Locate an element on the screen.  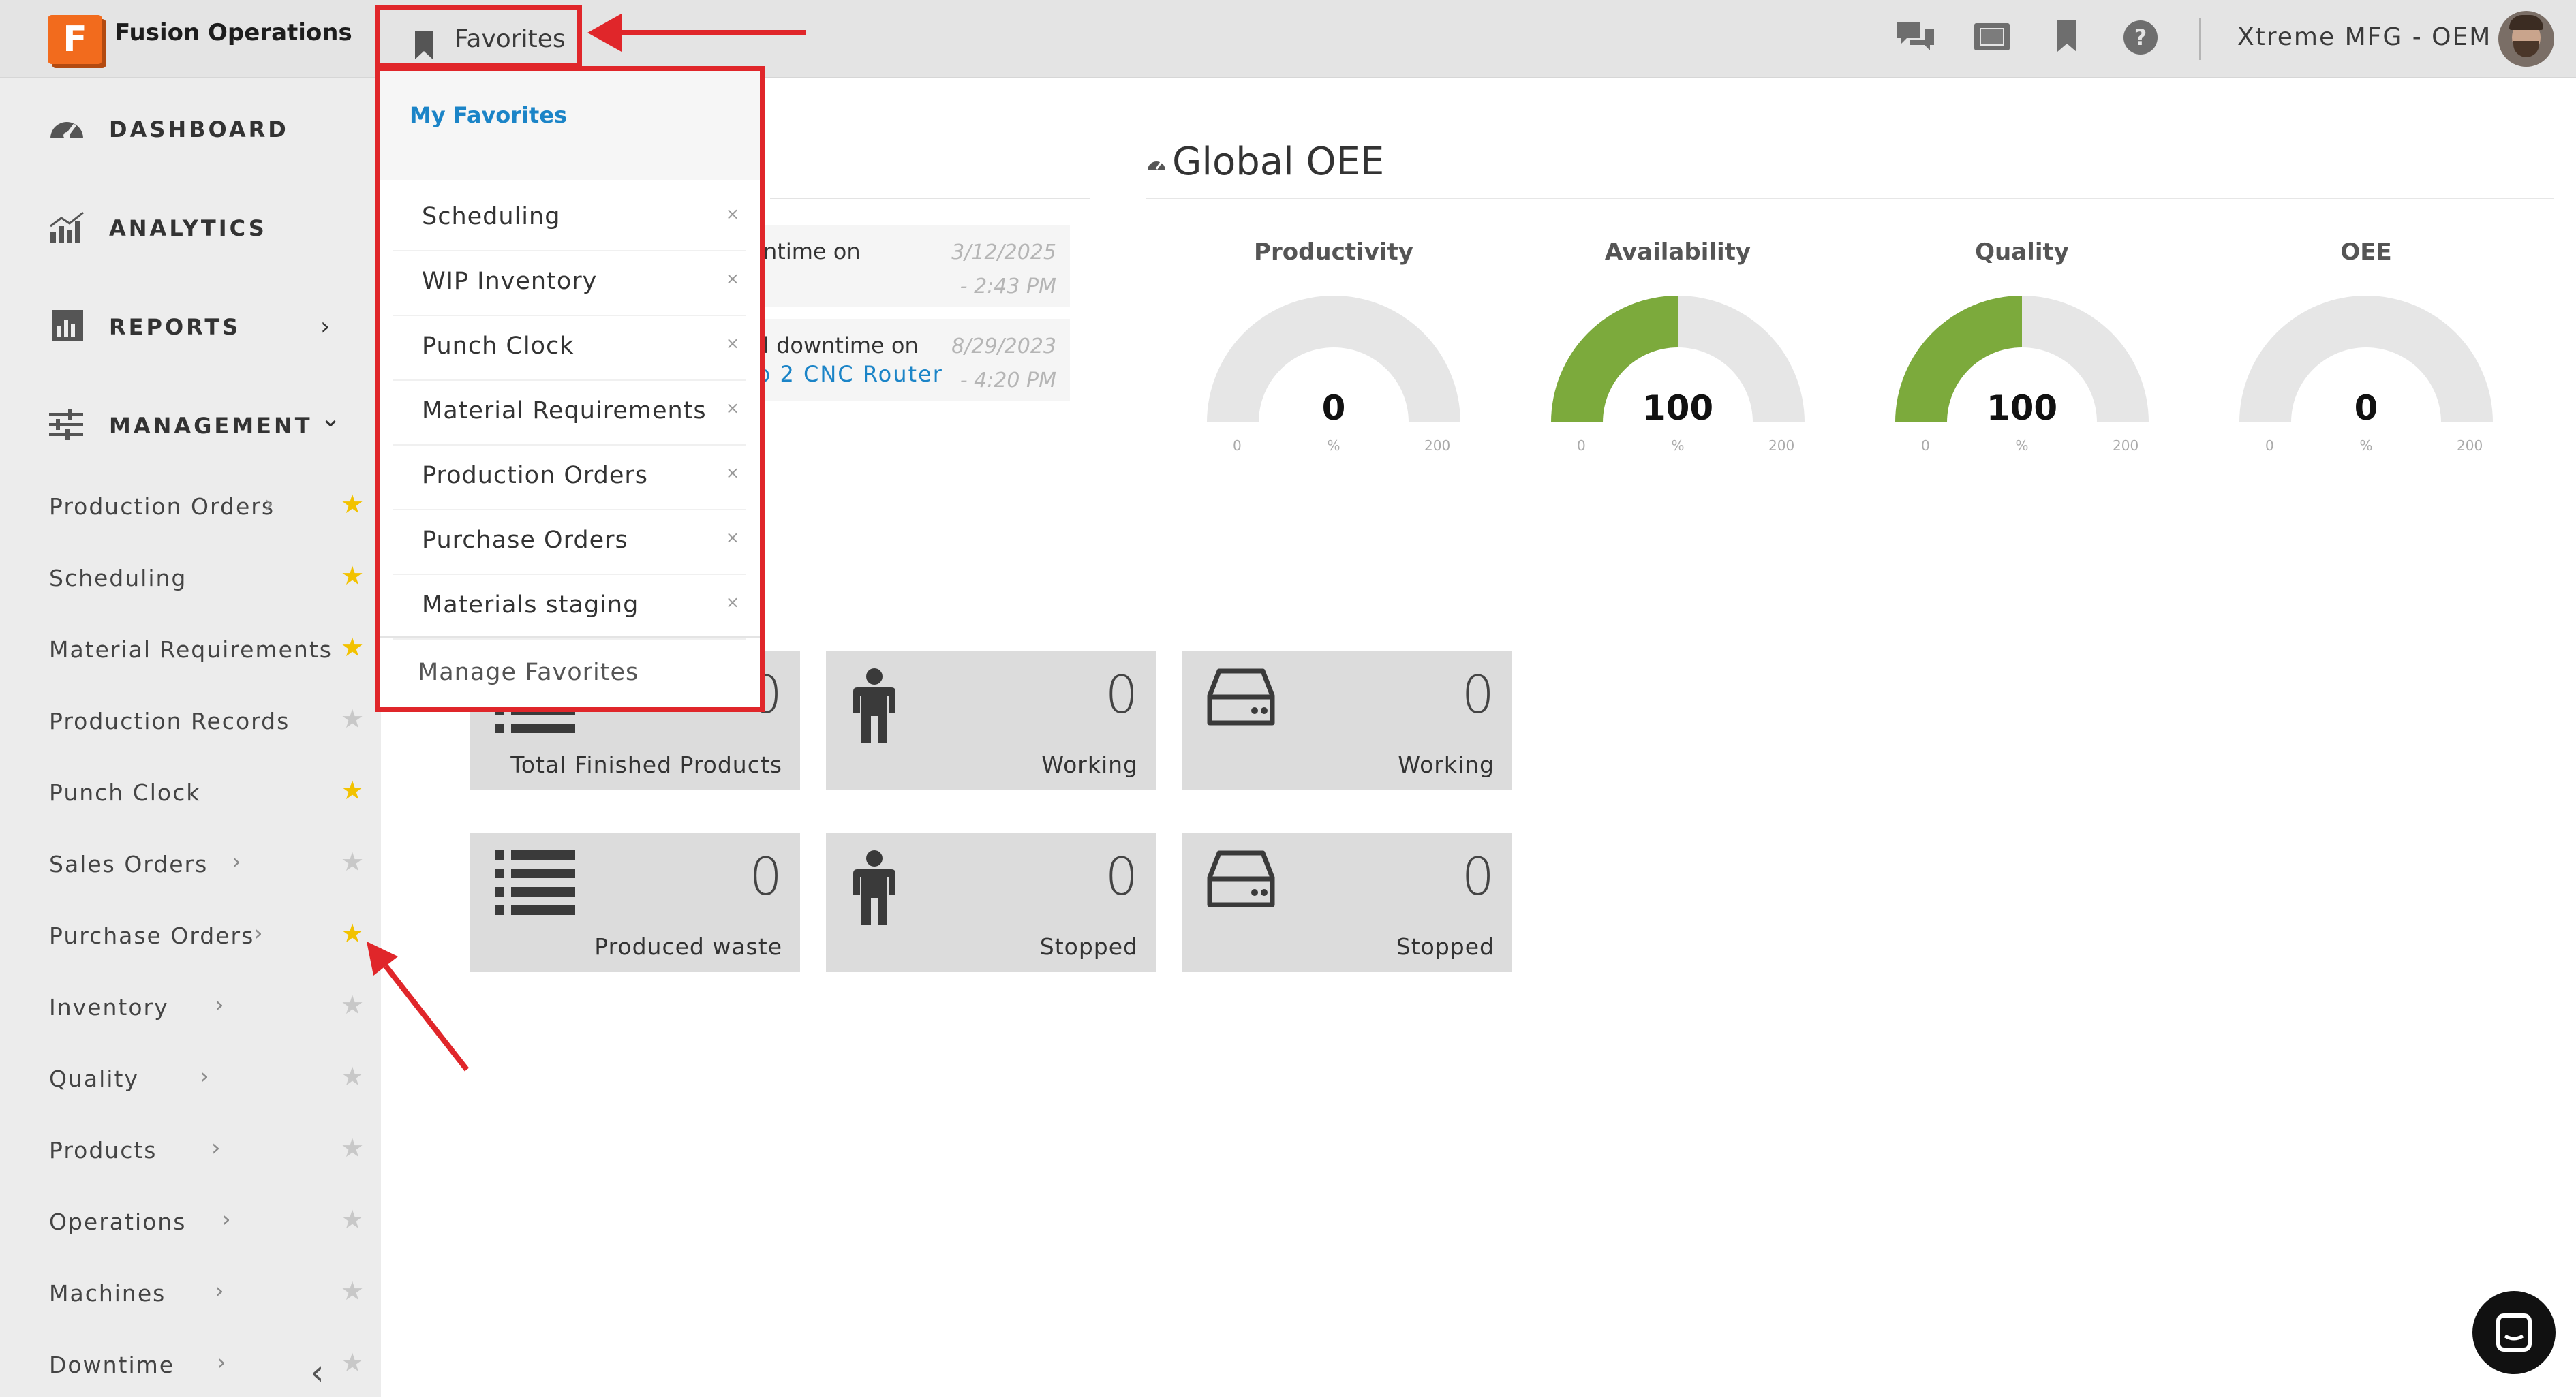
stat-card-stopped-machines: 0 Stopped is located at coordinates (1347, 902).